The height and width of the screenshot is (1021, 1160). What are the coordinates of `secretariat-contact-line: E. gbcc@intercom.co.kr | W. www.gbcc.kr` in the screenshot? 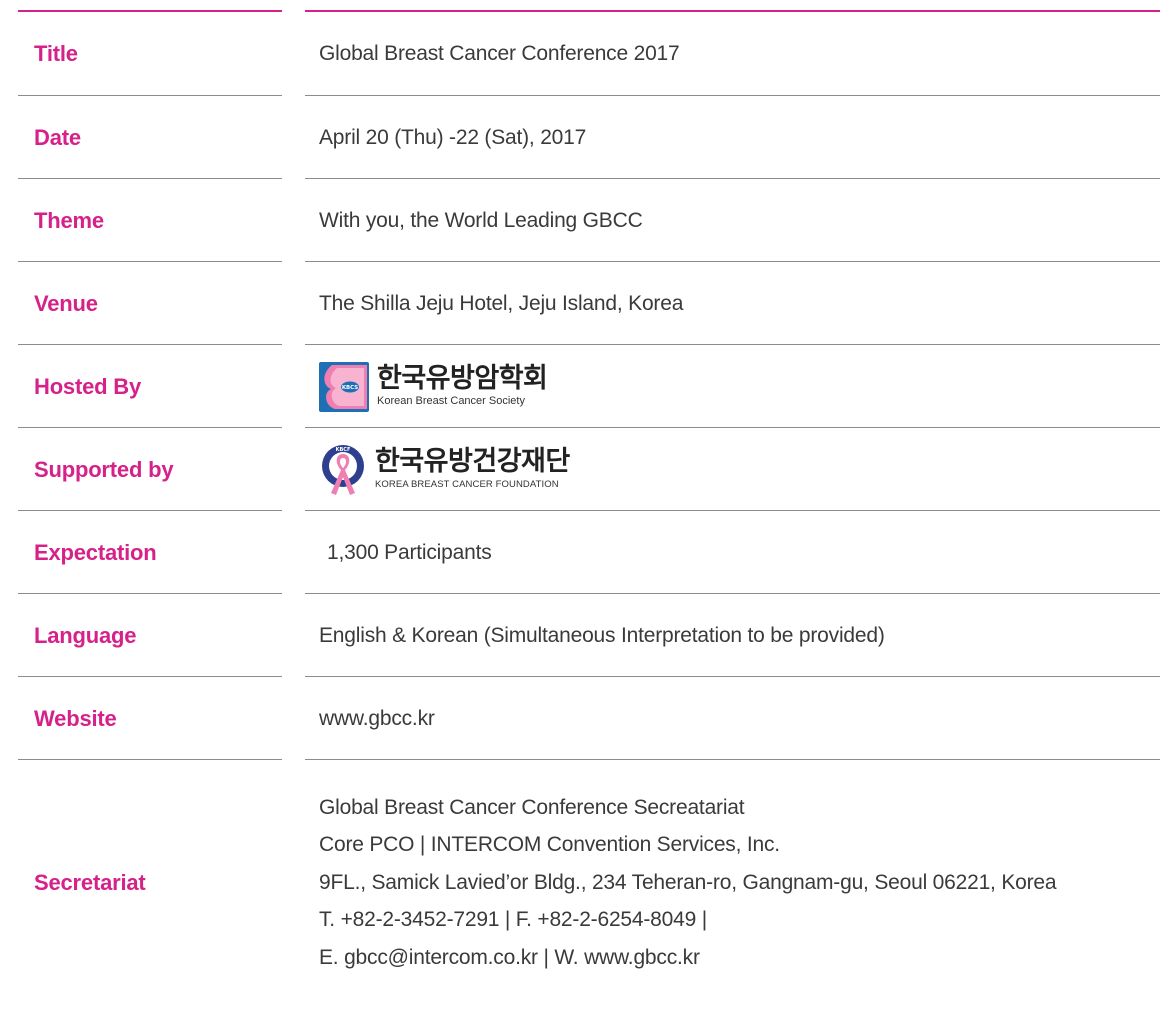 It's located at (687, 958).